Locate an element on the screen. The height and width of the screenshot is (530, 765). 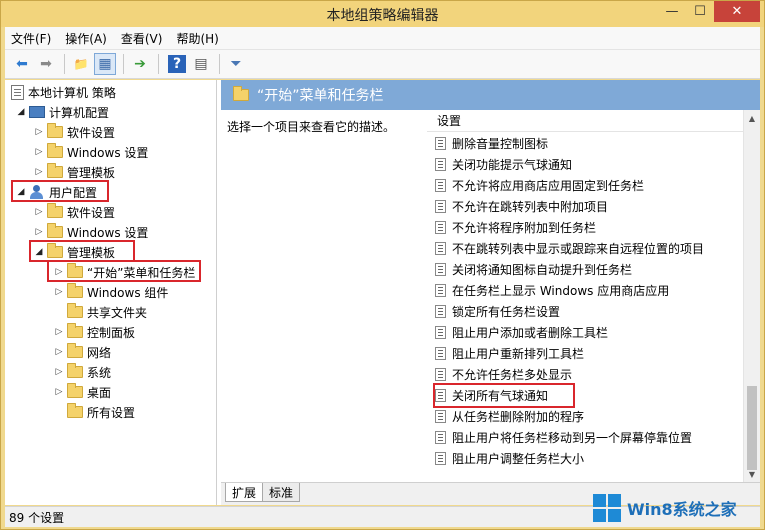
tree-item-control-panel: ▷ 控制面板 is located at coordinates (94, 332).